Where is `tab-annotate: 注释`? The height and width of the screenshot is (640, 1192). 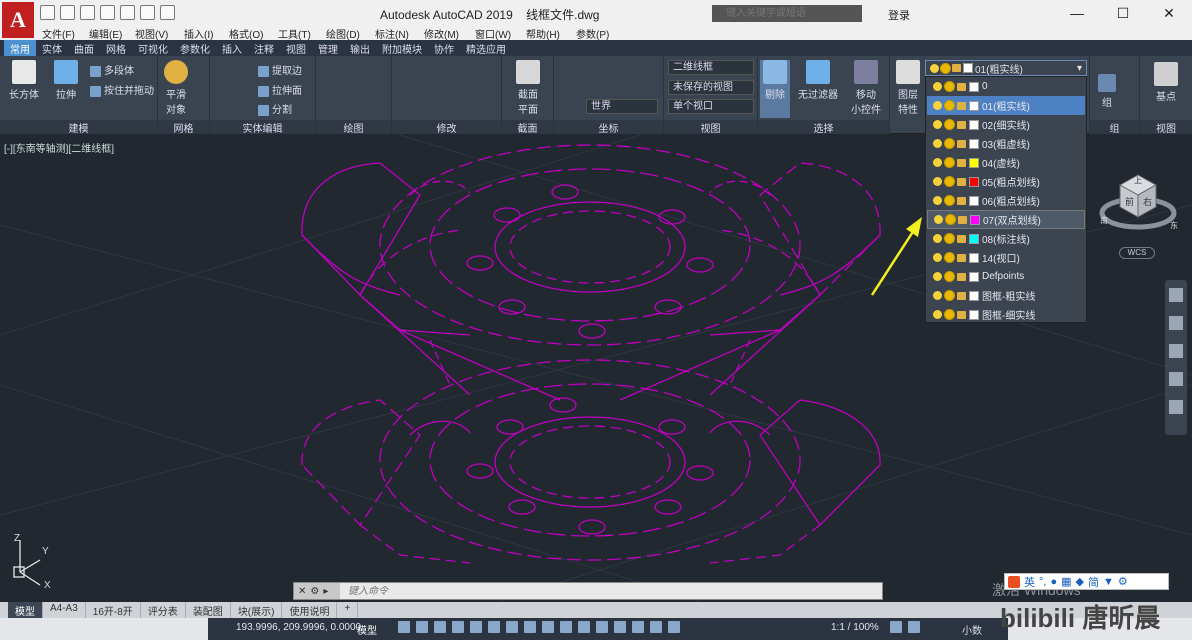 tab-annotate: 注释 is located at coordinates (264, 48).